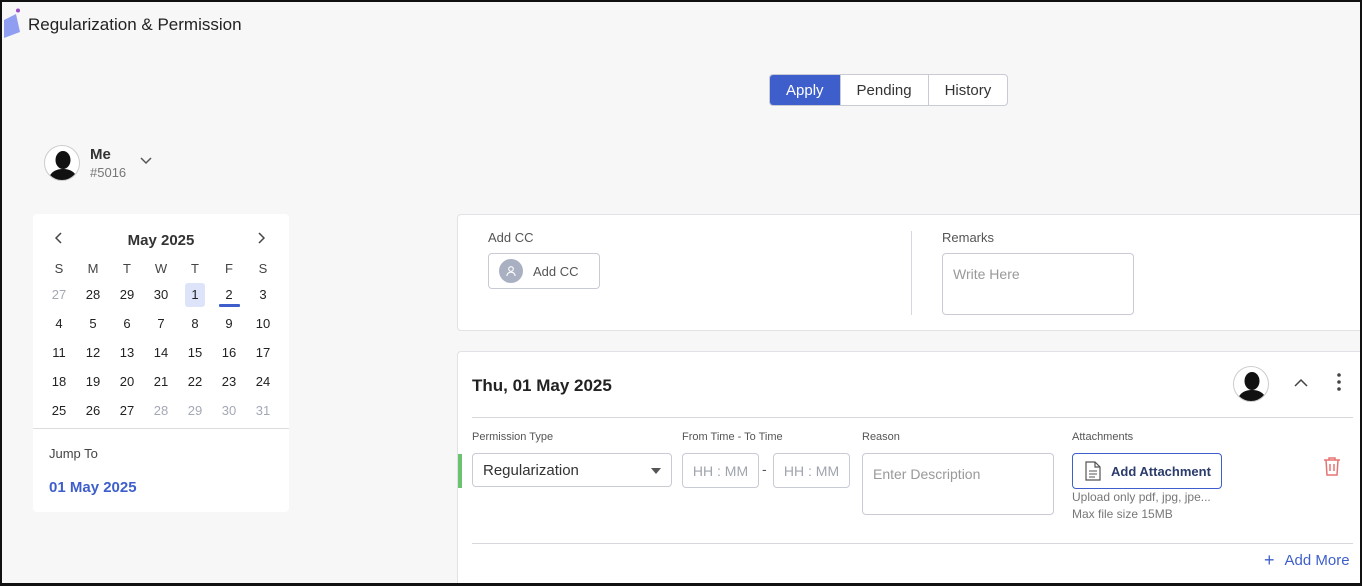 The height and width of the screenshot is (586, 1362). Describe the element at coordinates (1161, 471) in the screenshot. I see `add-attachment-label: Add Attachment` at that location.